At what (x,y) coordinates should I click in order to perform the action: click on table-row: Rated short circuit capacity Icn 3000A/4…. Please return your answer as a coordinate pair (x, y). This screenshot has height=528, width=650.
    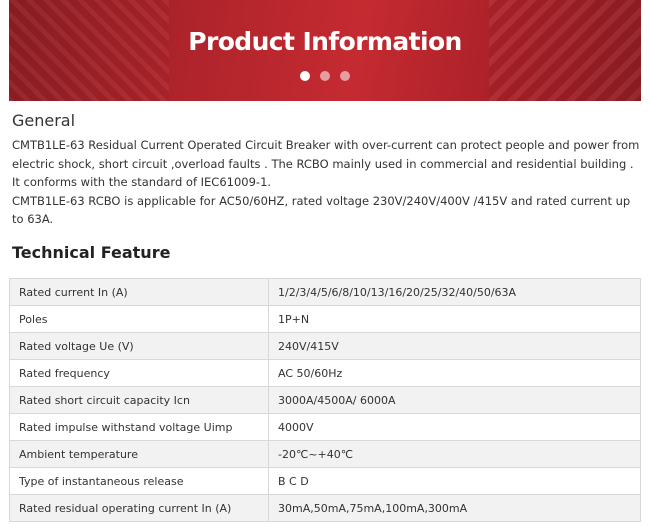
    Looking at the image, I should click on (325, 400).